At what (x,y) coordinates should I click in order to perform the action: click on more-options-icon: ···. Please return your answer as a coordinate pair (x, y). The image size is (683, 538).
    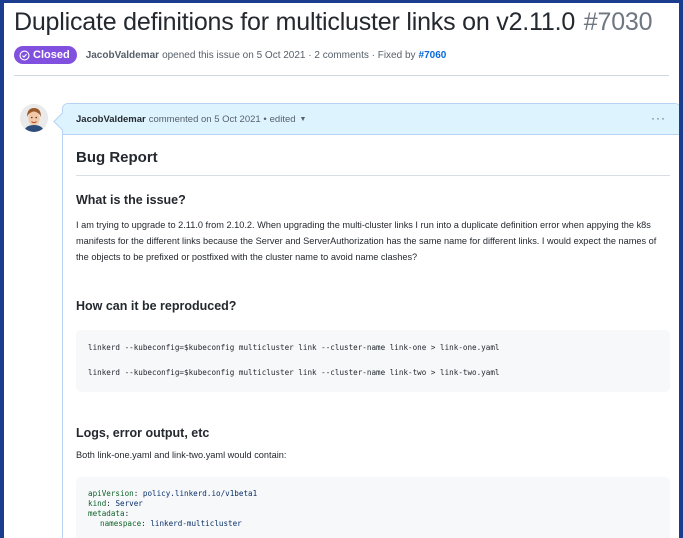
    Looking at the image, I should click on (658, 118).